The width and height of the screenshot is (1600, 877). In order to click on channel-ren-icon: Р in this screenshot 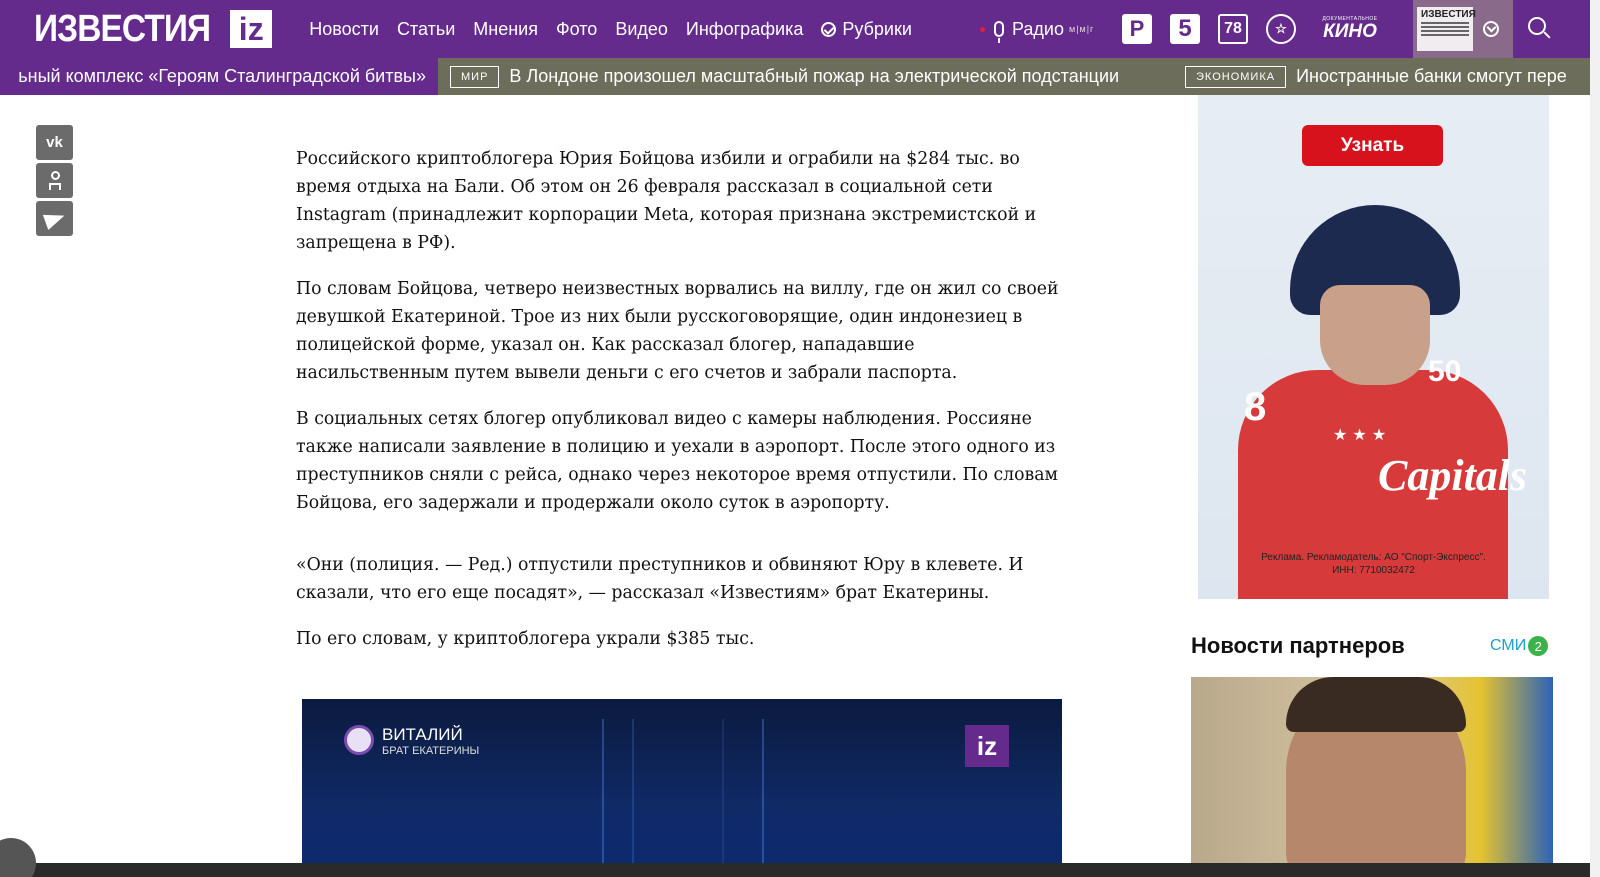, I will do `click(1137, 29)`.